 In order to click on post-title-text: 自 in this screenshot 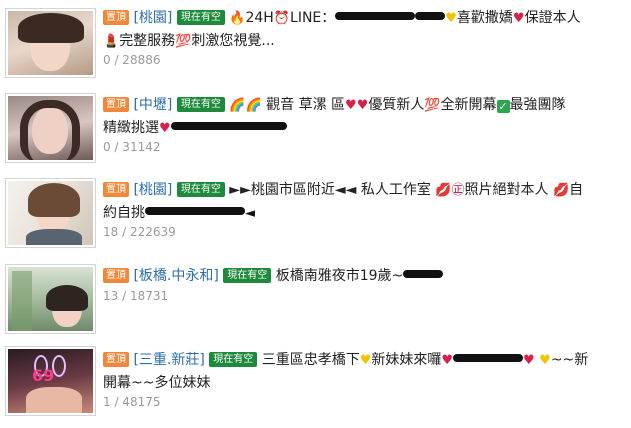, I will do `click(576, 190)`.